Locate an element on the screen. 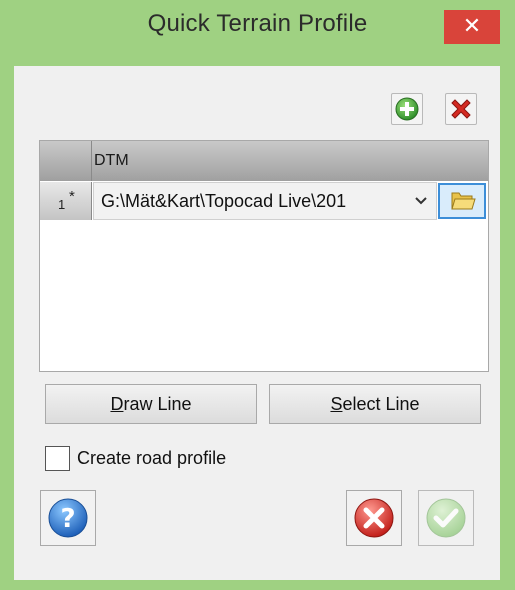 This screenshot has height=590, width=515. folder-icon is located at coordinates (463, 201).